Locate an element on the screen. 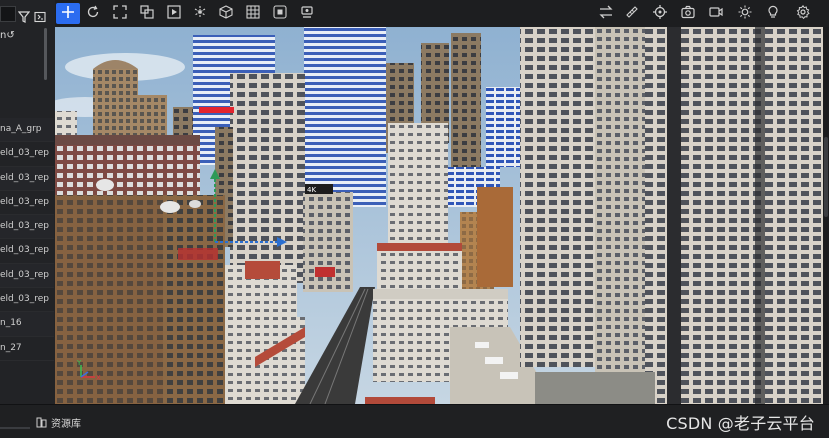  sun-icon is located at coordinates (745, 13).